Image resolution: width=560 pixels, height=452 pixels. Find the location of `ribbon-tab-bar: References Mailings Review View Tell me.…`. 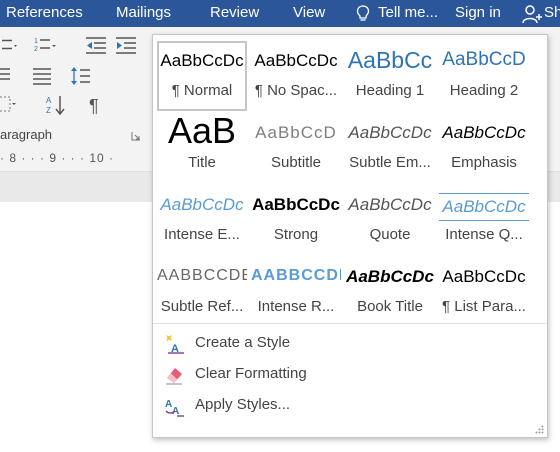

ribbon-tab-bar: References Mailings Review View Tell me.… is located at coordinates (280, 13).